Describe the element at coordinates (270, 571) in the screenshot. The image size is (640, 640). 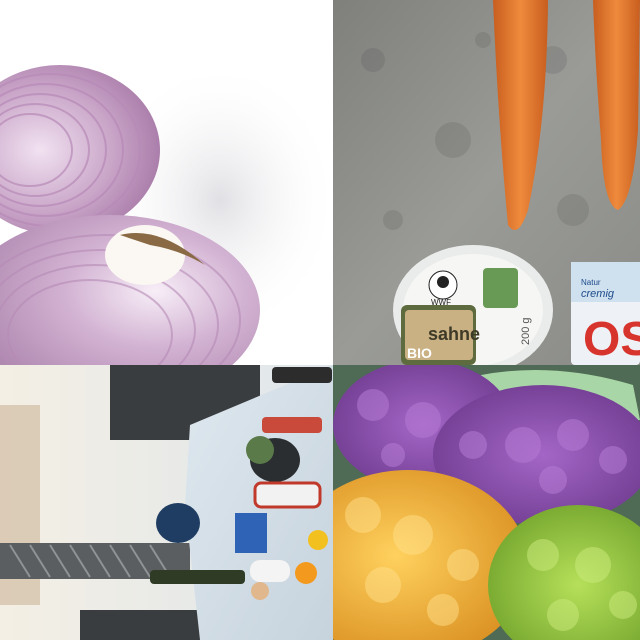
I see `egg-carton` at that location.